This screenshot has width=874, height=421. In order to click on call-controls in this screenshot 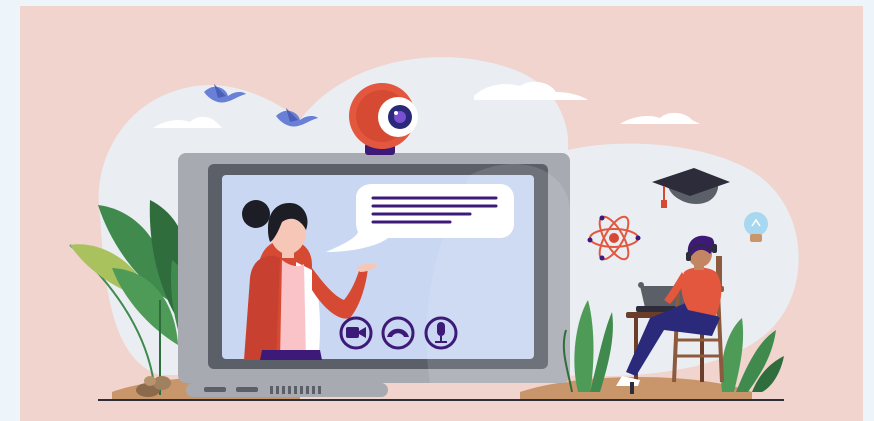, I will do `click(398, 333)`.